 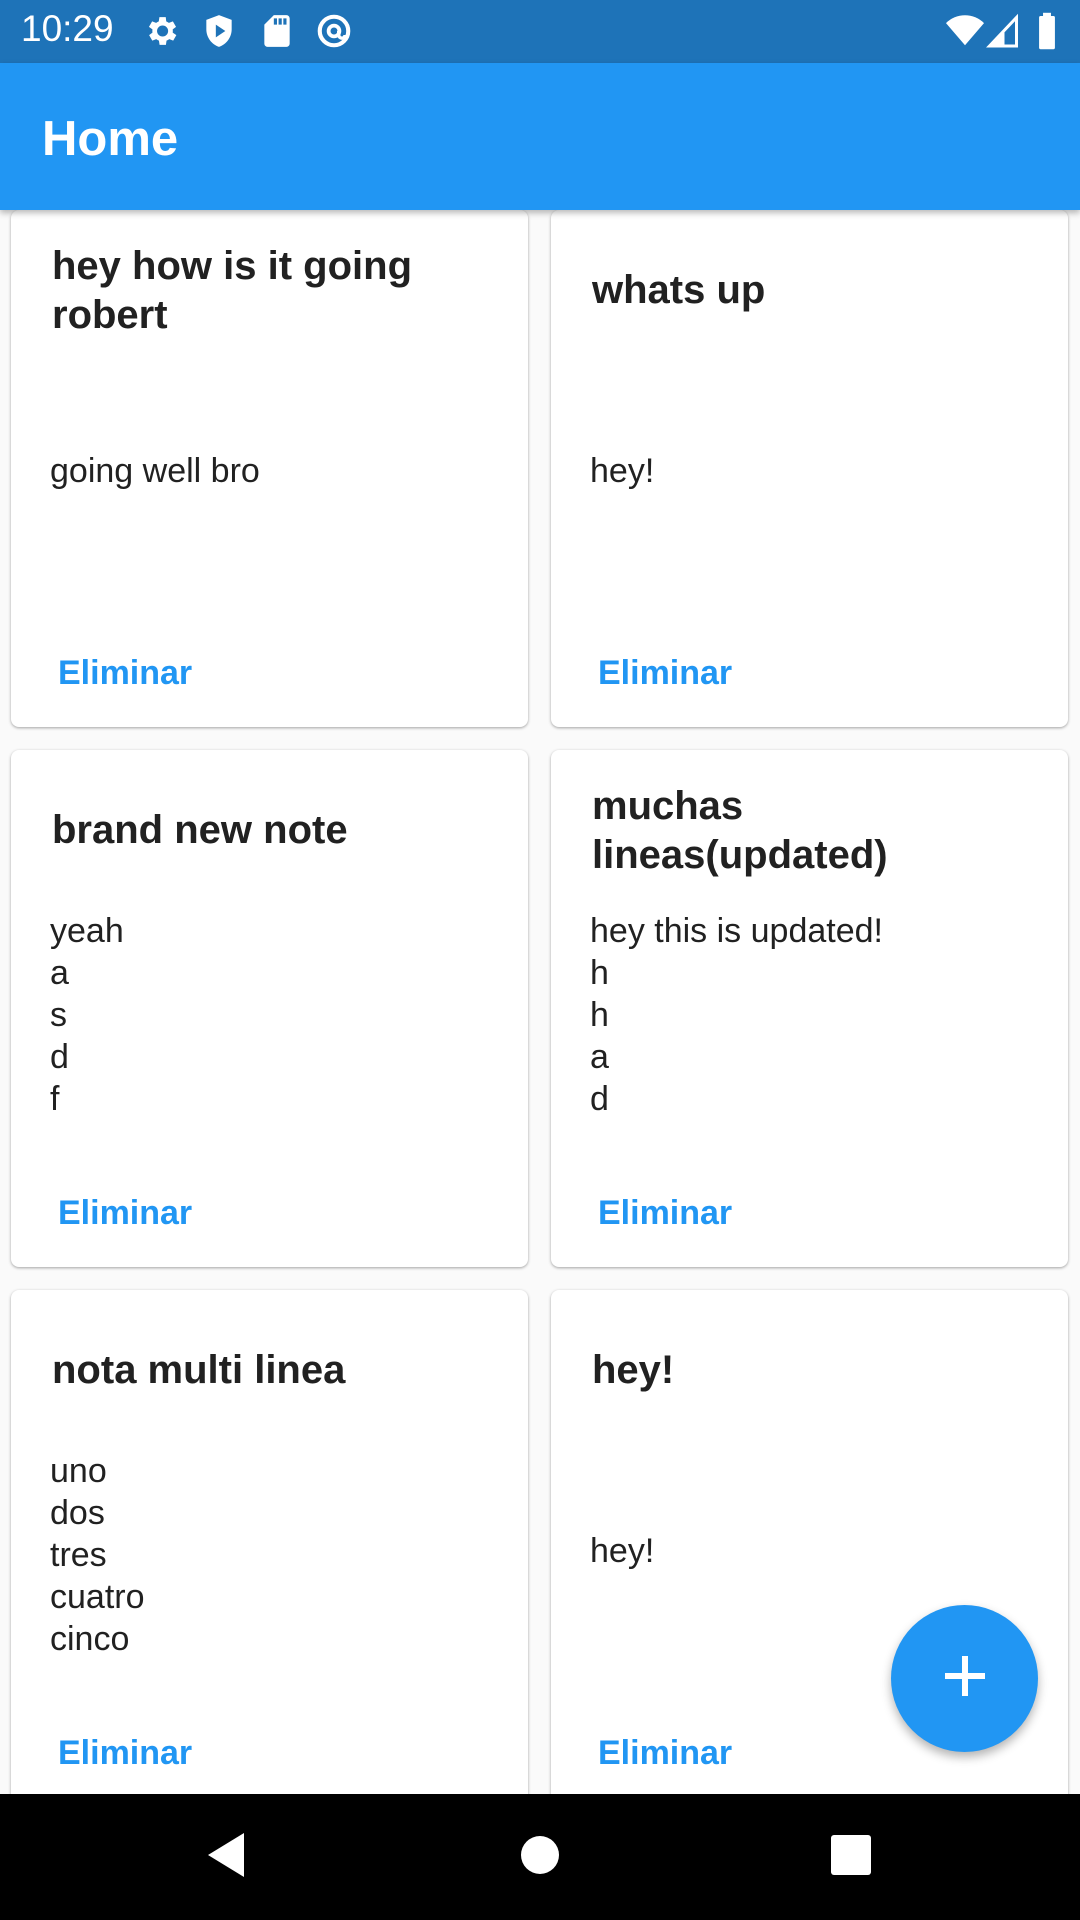 I want to click on home-icon, so click(x=540, y=1857).